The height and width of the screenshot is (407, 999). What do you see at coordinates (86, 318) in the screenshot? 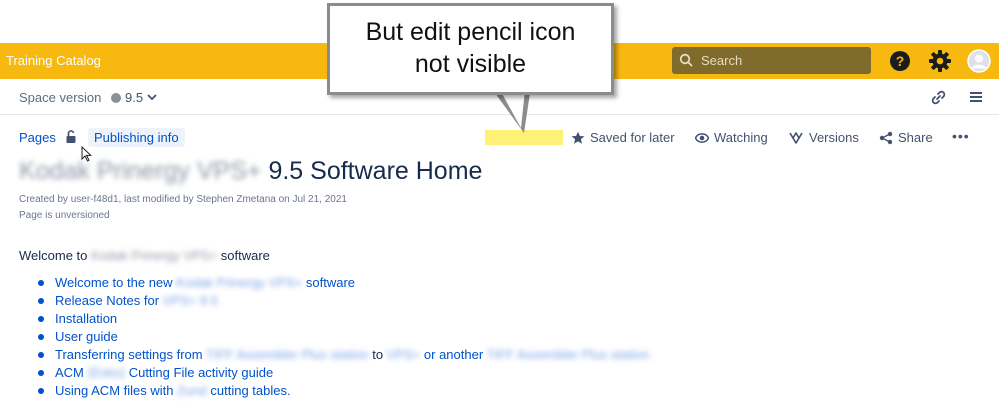
I see `link-text: Installation` at bounding box center [86, 318].